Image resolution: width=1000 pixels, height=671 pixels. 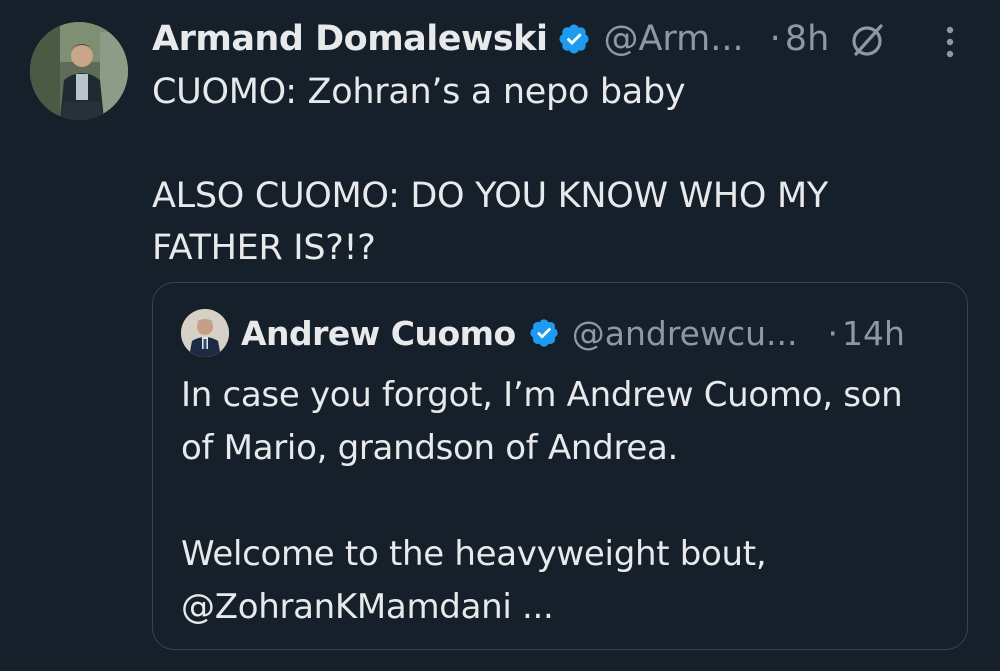 I want to click on timestamp: 8h, so click(x=807, y=39).